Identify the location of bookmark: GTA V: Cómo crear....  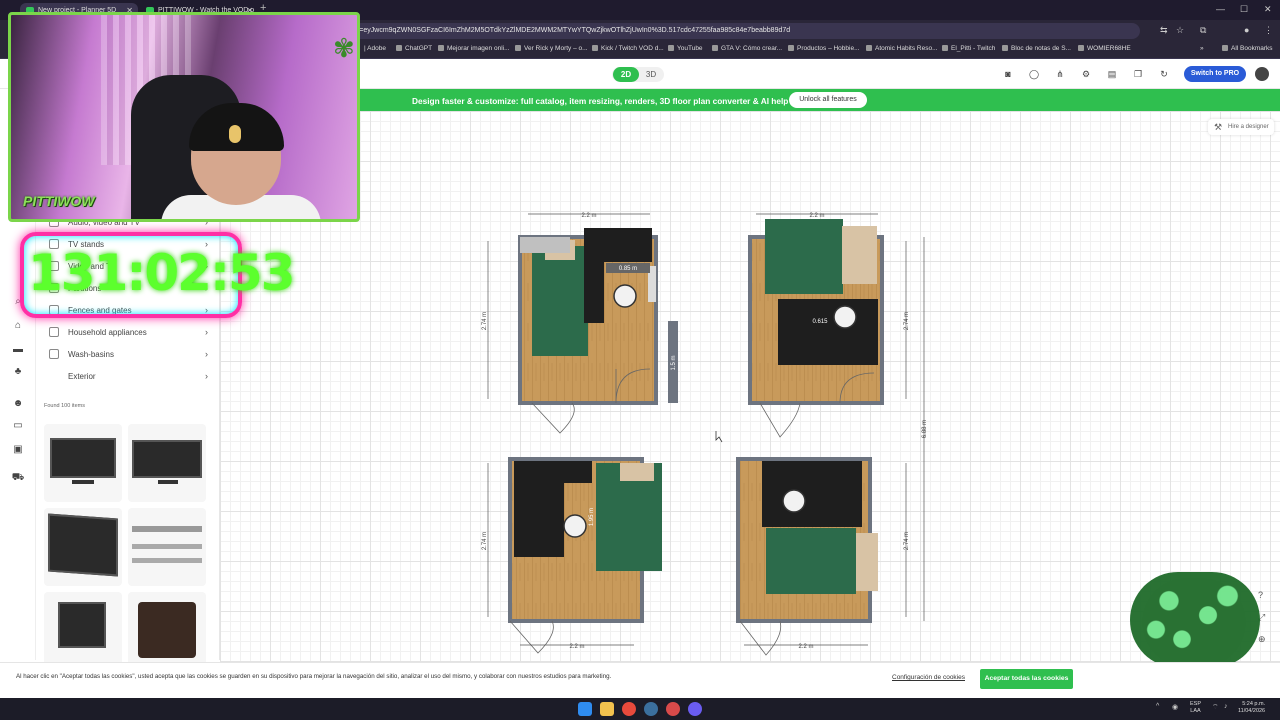
(747, 48).